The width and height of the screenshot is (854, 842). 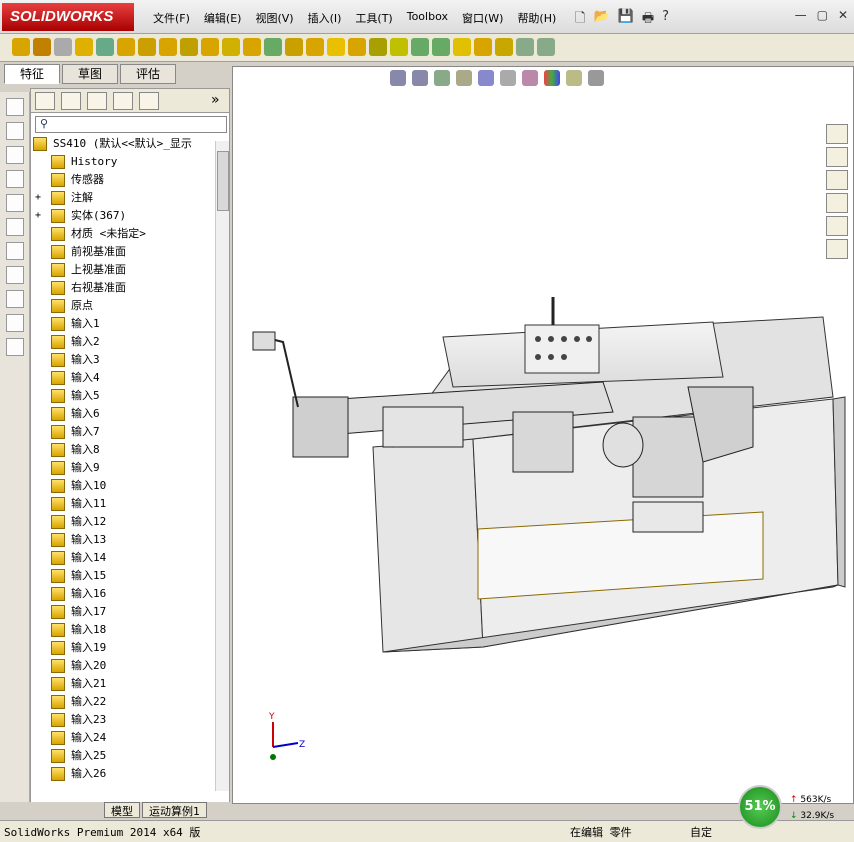 What do you see at coordinates (32, 74) in the screenshot?
I see `fm-tab: 特征` at bounding box center [32, 74].